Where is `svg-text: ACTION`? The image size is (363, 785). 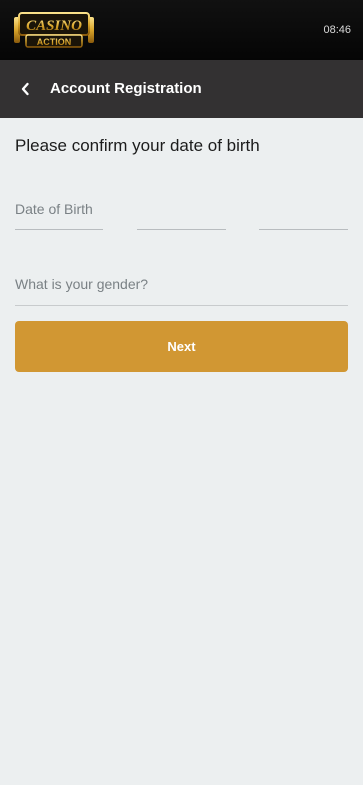 svg-text: ACTION is located at coordinates (54, 42).